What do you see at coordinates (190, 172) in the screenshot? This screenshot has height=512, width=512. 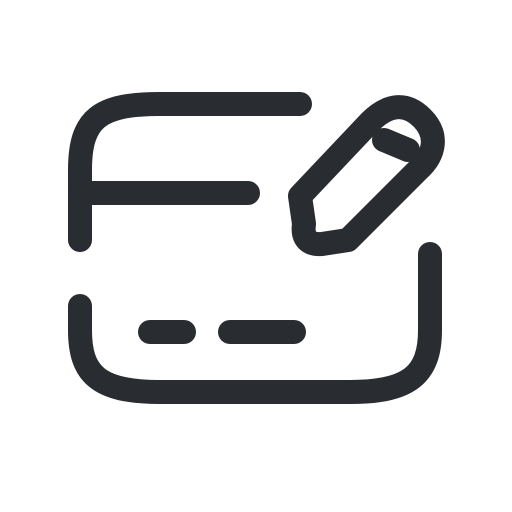 I see `card-top-outline` at bounding box center [190, 172].